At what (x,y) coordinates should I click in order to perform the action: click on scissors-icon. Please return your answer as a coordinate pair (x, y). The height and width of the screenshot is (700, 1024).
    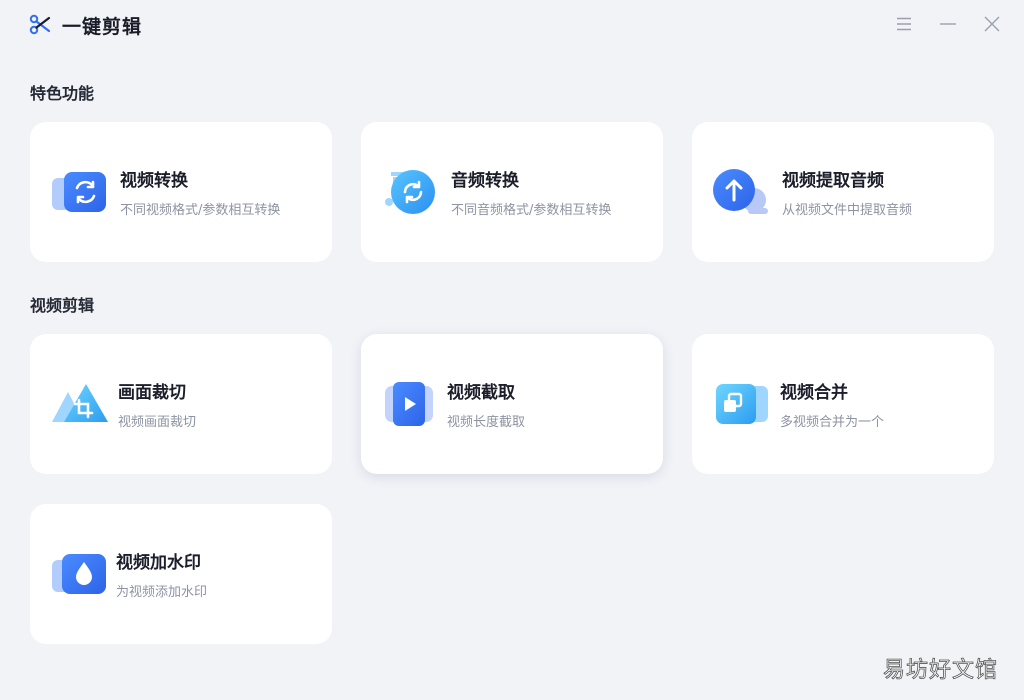
    Looking at the image, I should click on (40, 25).